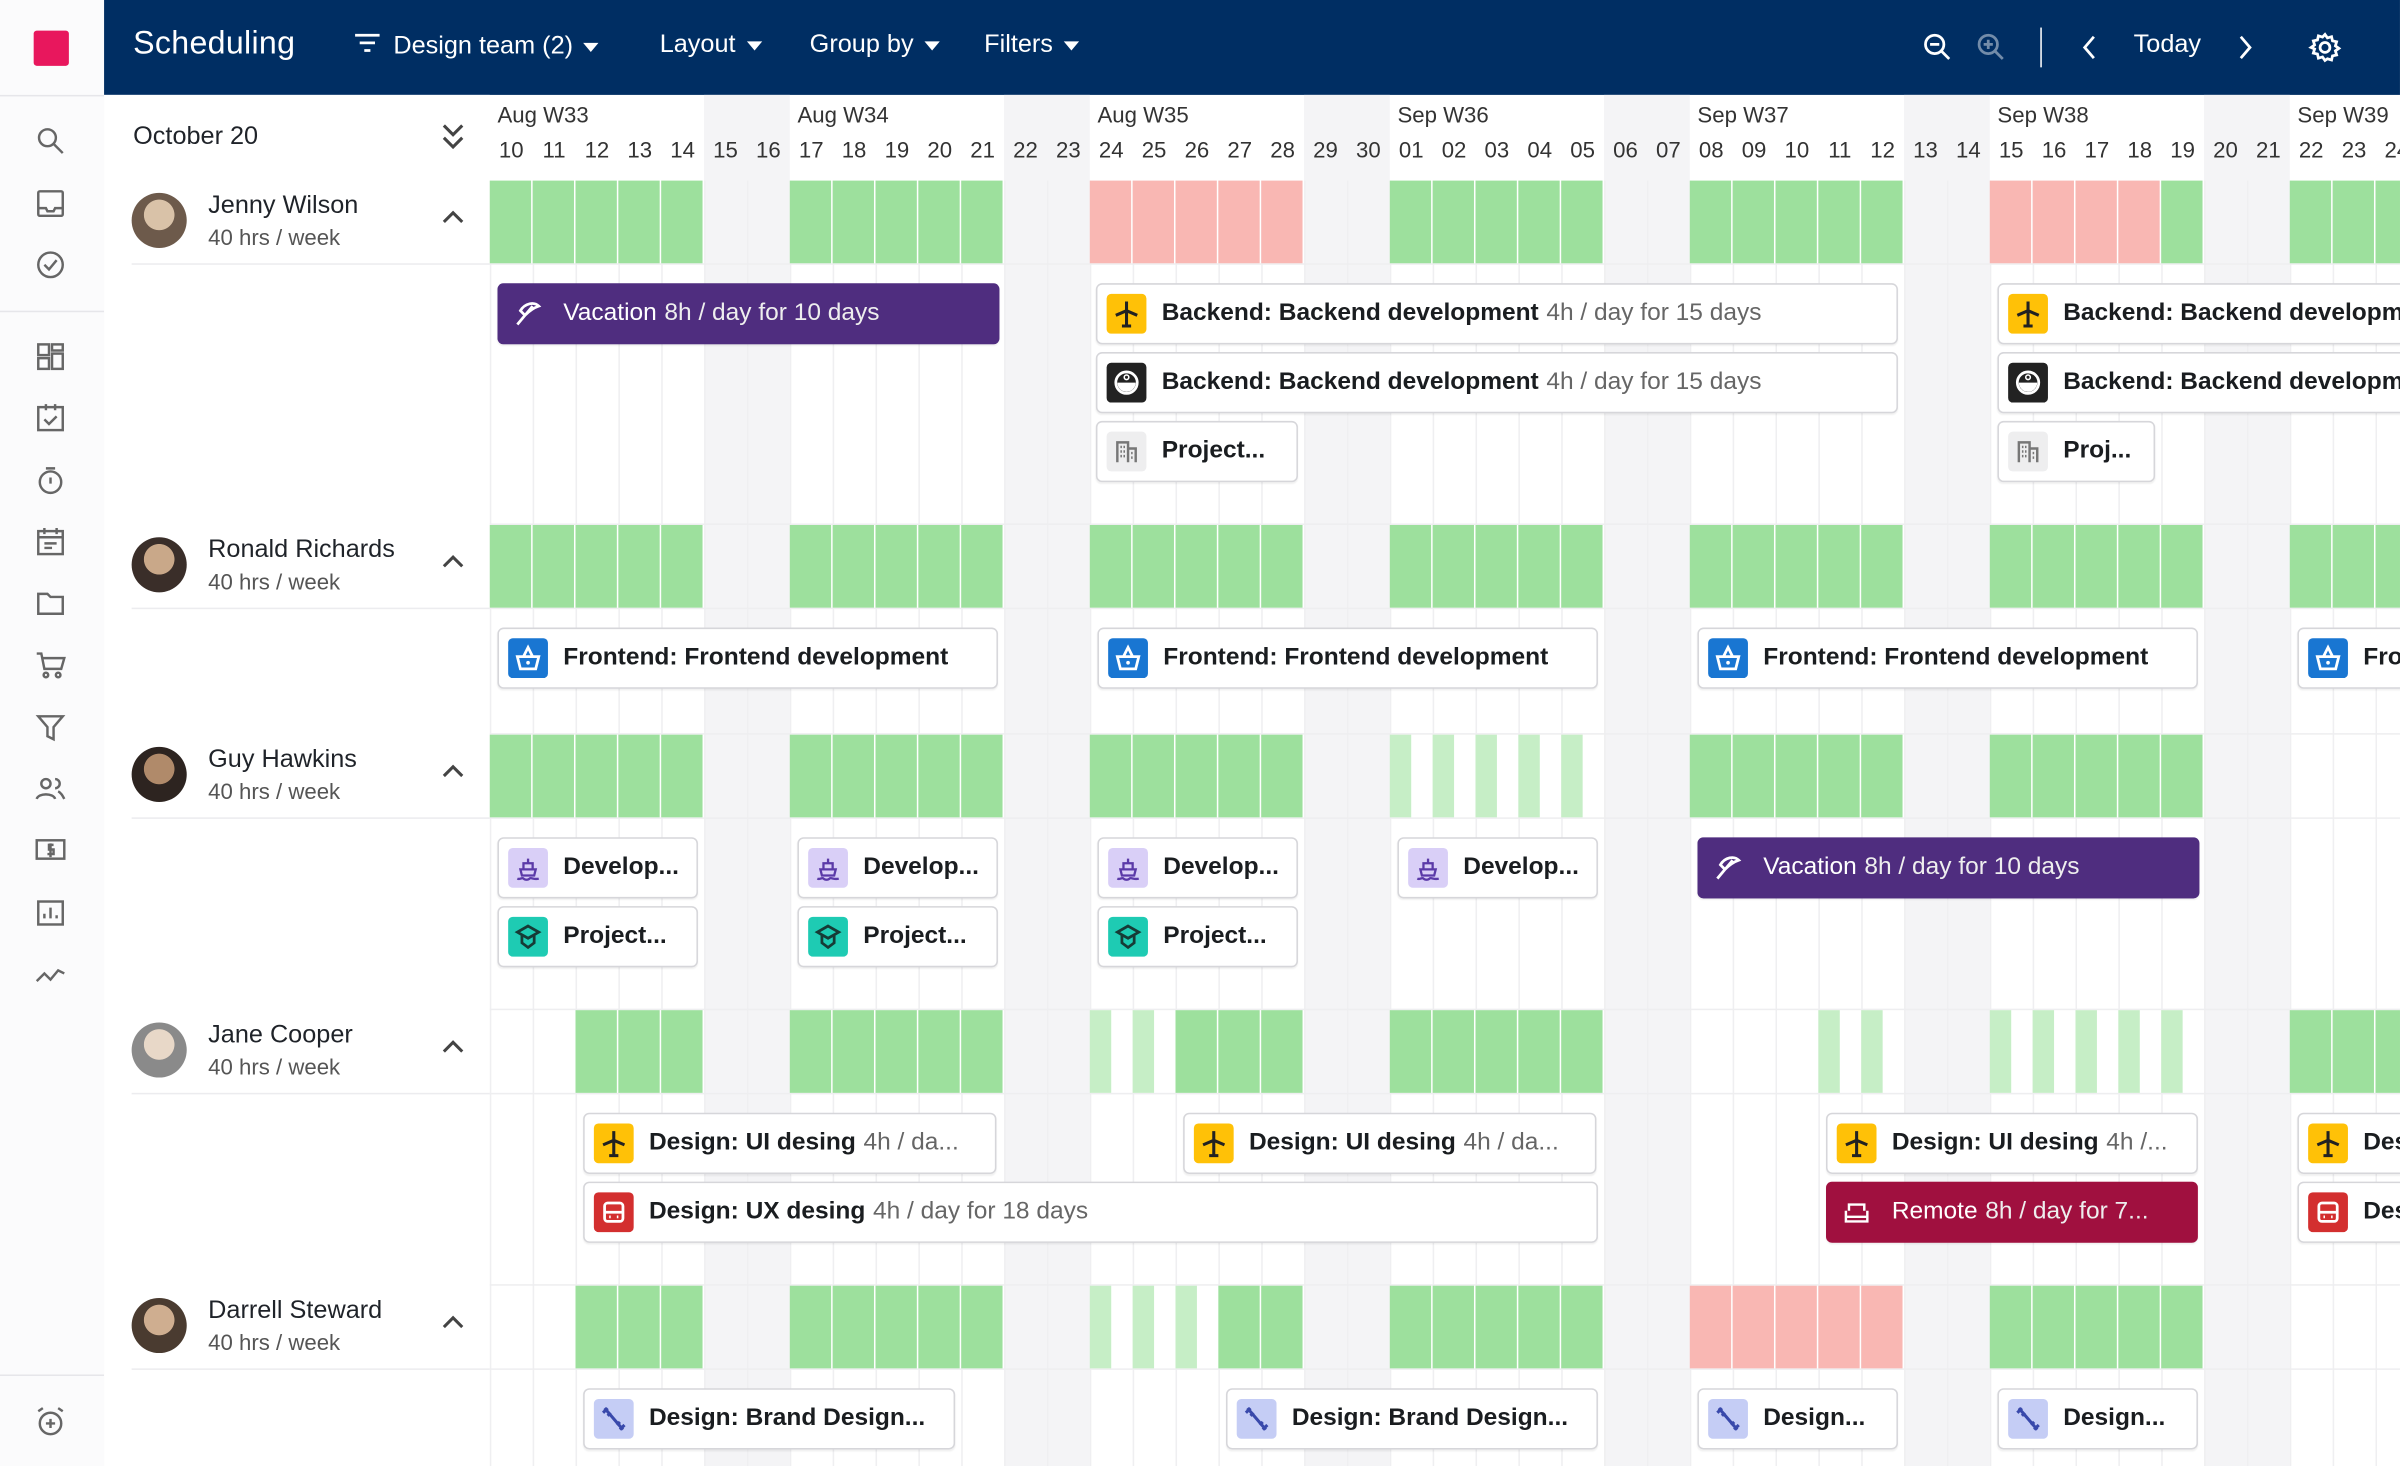 This screenshot has height=1466, width=2400. What do you see at coordinates (274, 583) in the screenshot?
I see `person-hours: 40 hrs / week` at bounding box center [274, 583].